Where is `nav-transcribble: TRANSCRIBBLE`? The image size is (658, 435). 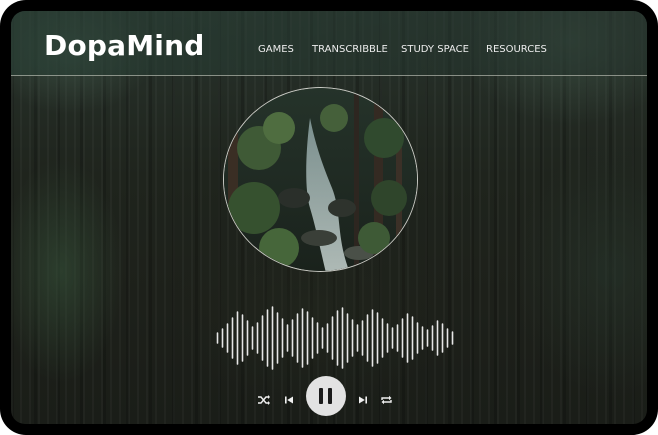 nav-transcribble: TRANSCRIBBLE is located at coordinates (350, 49).